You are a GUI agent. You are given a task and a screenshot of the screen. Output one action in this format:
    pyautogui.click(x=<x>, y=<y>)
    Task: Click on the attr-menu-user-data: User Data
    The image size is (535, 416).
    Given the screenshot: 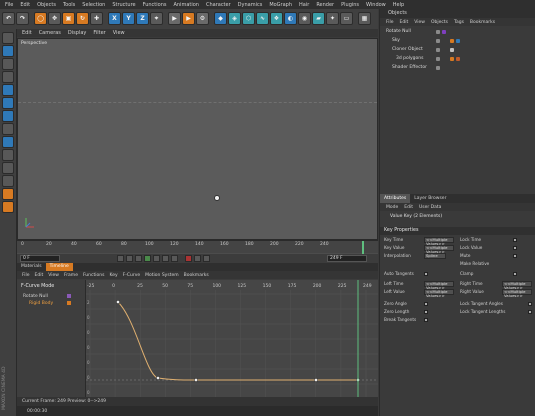 What is the action you would take?
    pyautogui.click(x=430, y=207)
    